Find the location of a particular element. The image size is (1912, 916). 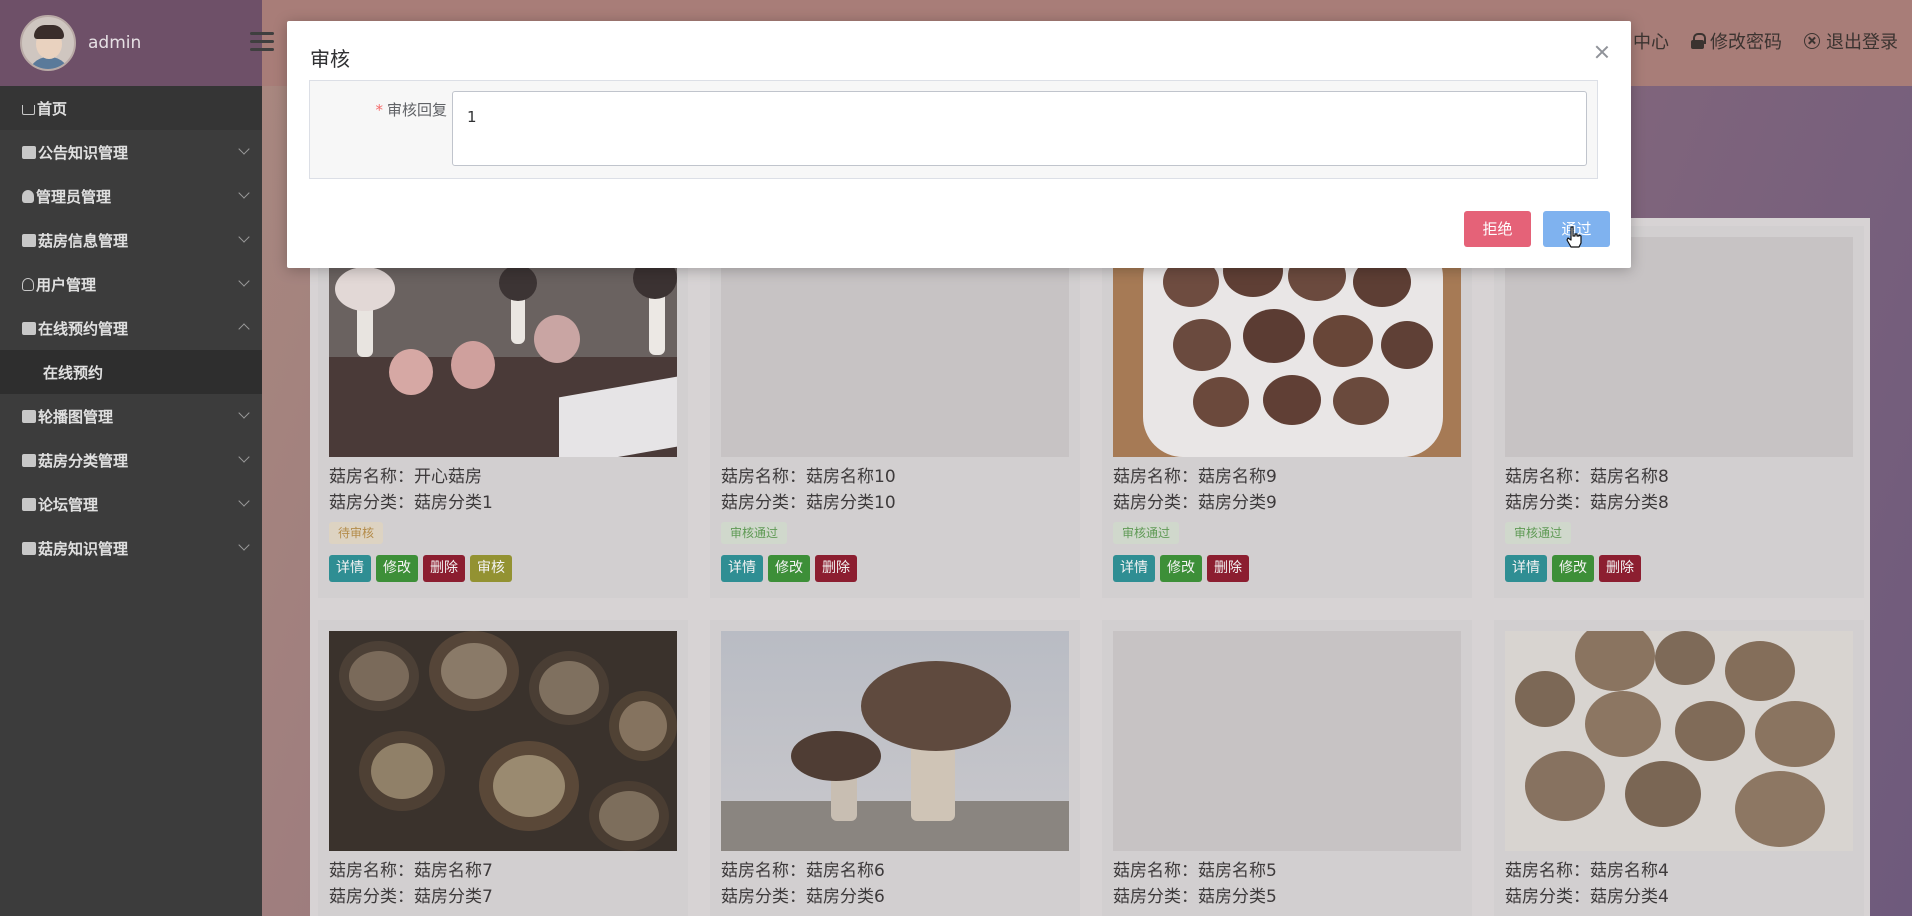

required-mark: * is located at coordinates (379, 110).